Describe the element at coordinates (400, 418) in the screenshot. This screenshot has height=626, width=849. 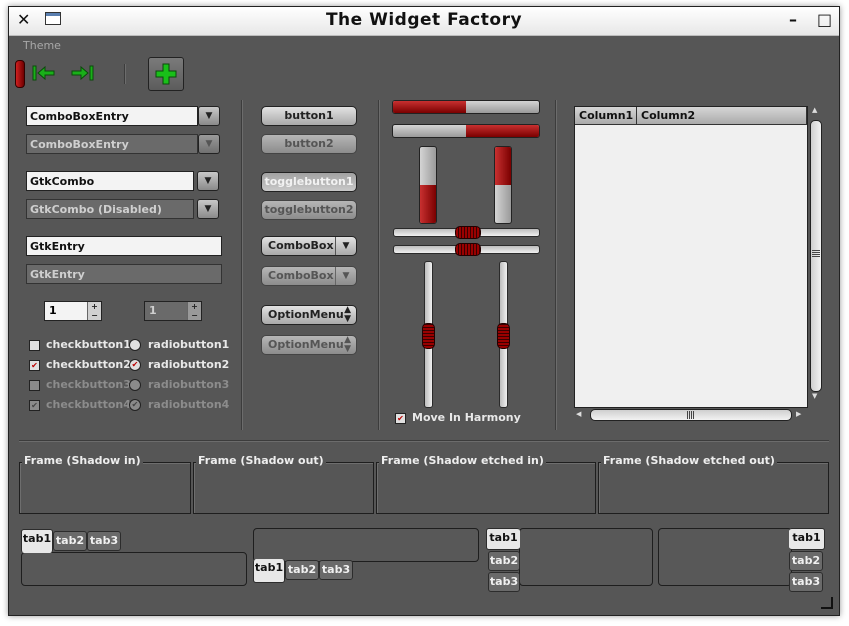
I see `move-in-harmony-checkbox: ✔` at that location.